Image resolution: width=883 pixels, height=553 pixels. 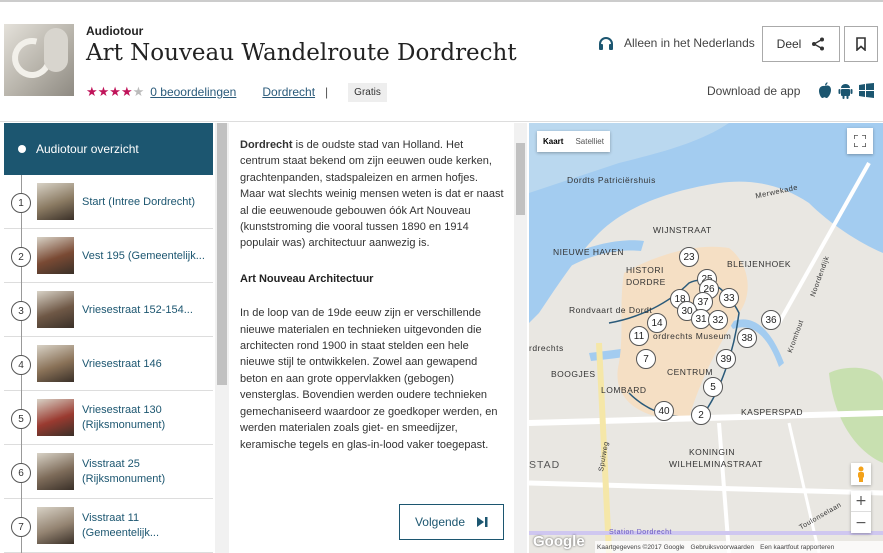 What do you see at coordinates (21, 527) in the screenshot?
I see `stop-number: 7` at bounding box center [21, 527].